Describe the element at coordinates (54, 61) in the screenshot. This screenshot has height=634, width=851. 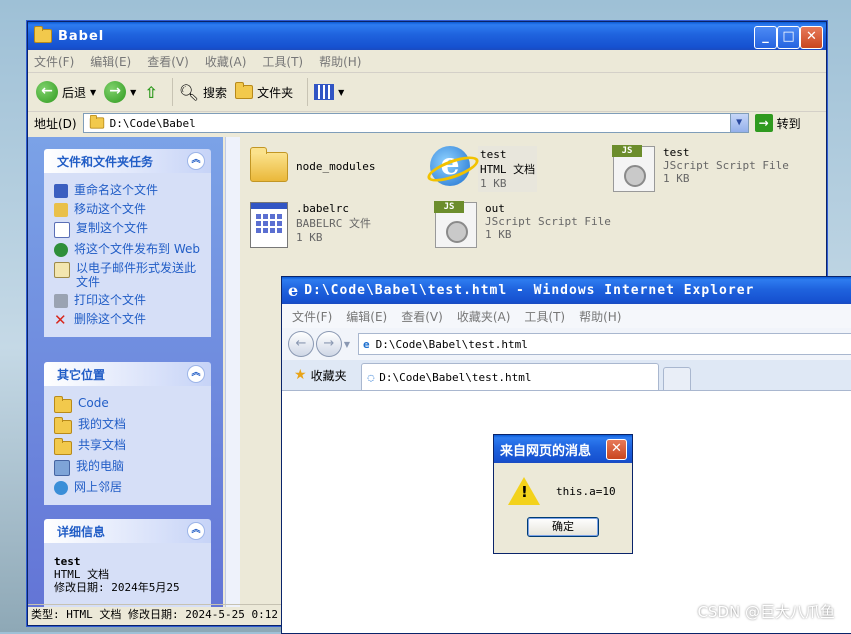
I see `menu-file: 文件(F)` at that location.